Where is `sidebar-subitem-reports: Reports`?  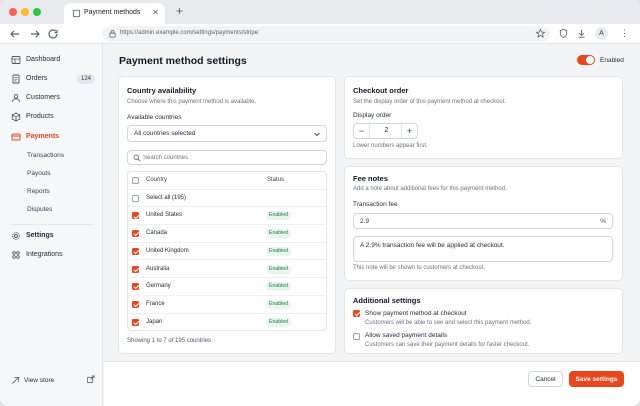 sidebar-subitem-reports: Reports is located at coordinates (38, 191).